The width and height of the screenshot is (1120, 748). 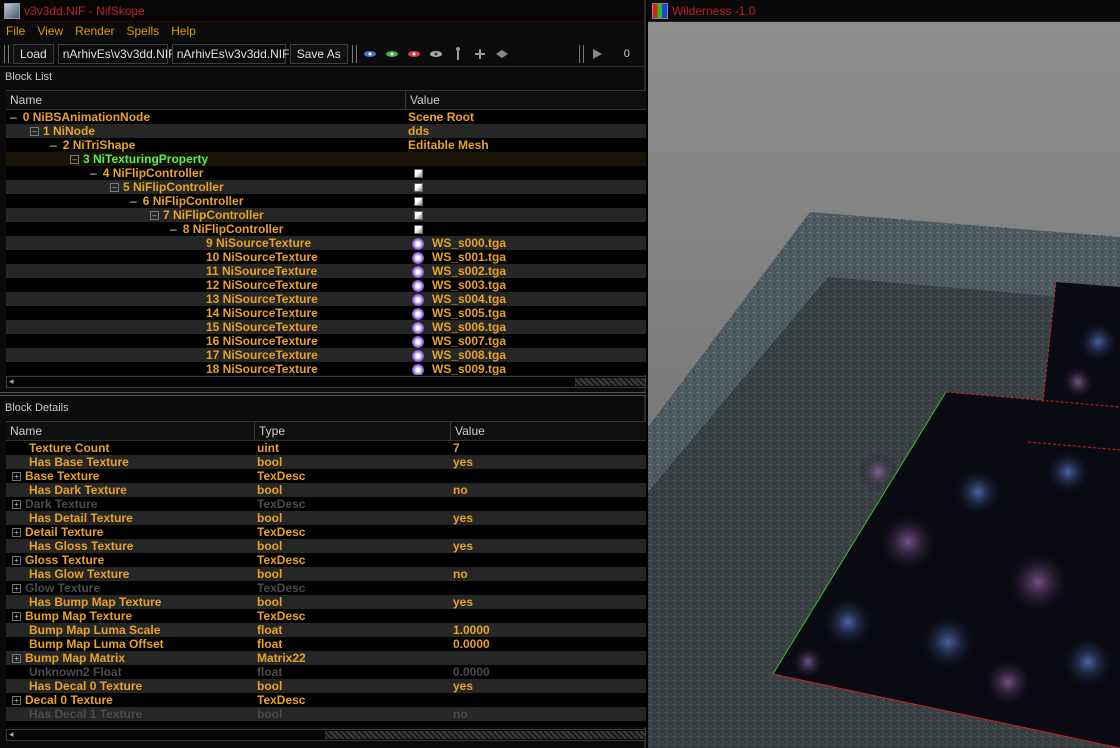 I want to click on detail-row: + Base Texture TexDesc, so click(x=326, y=476).